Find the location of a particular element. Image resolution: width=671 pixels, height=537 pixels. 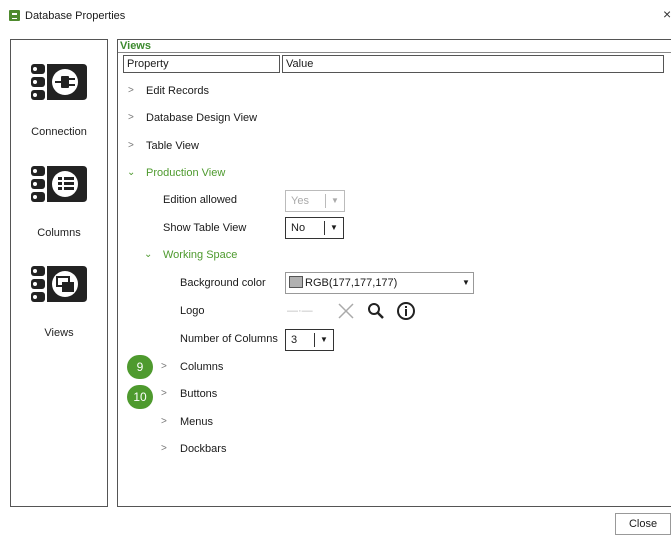

tree-label: Database Design View is located at coordinates (202, 118).